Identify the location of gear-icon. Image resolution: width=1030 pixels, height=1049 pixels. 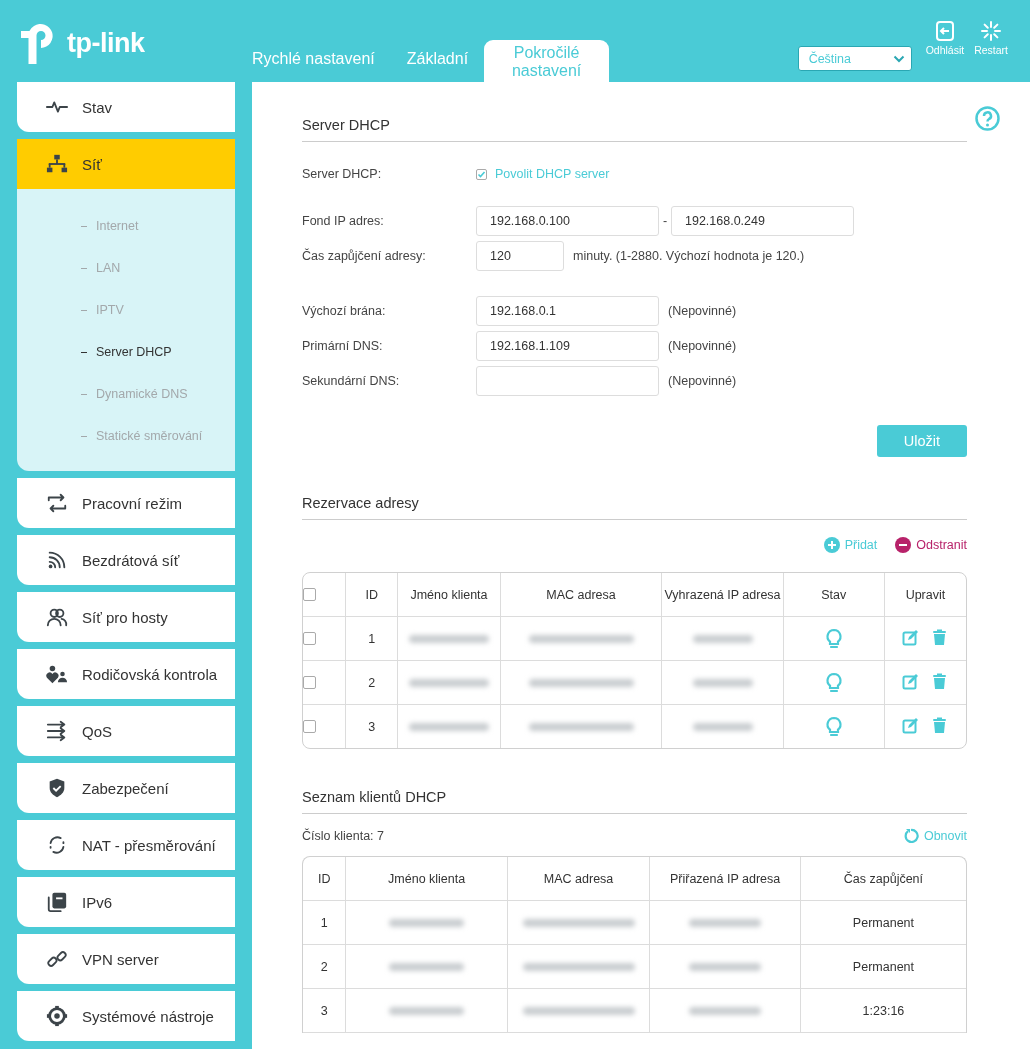
(57, 1016).